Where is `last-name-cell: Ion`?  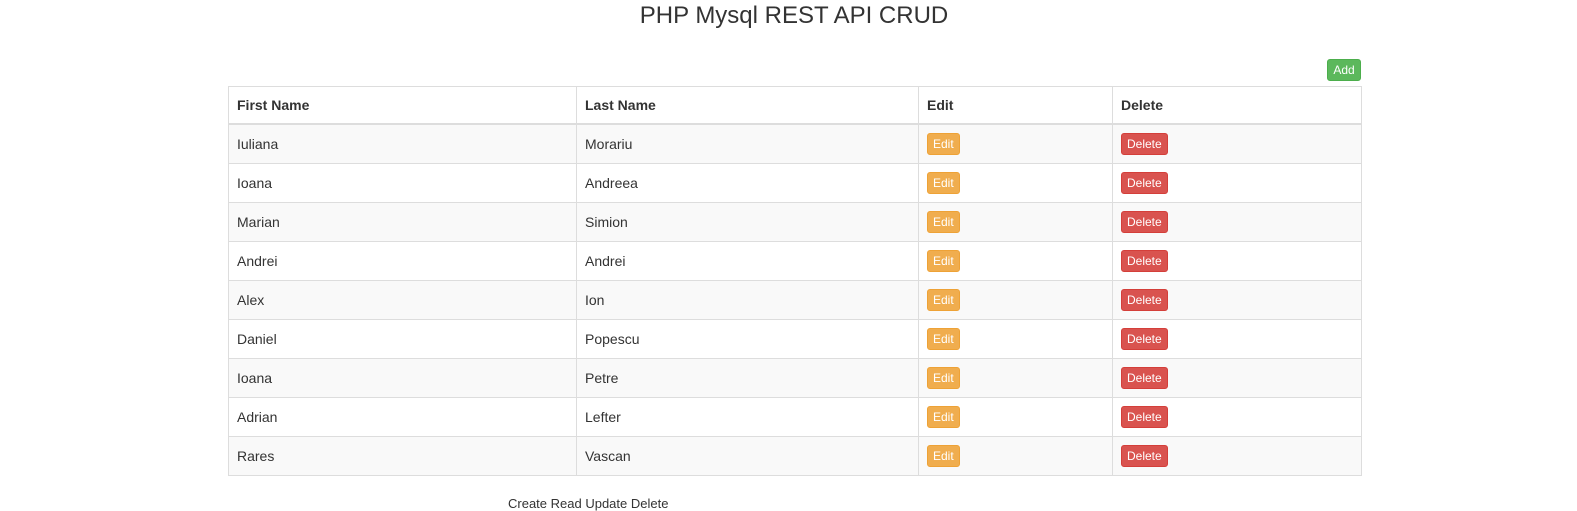
last-name-cell: Ion is located at coordinates (747, 300).